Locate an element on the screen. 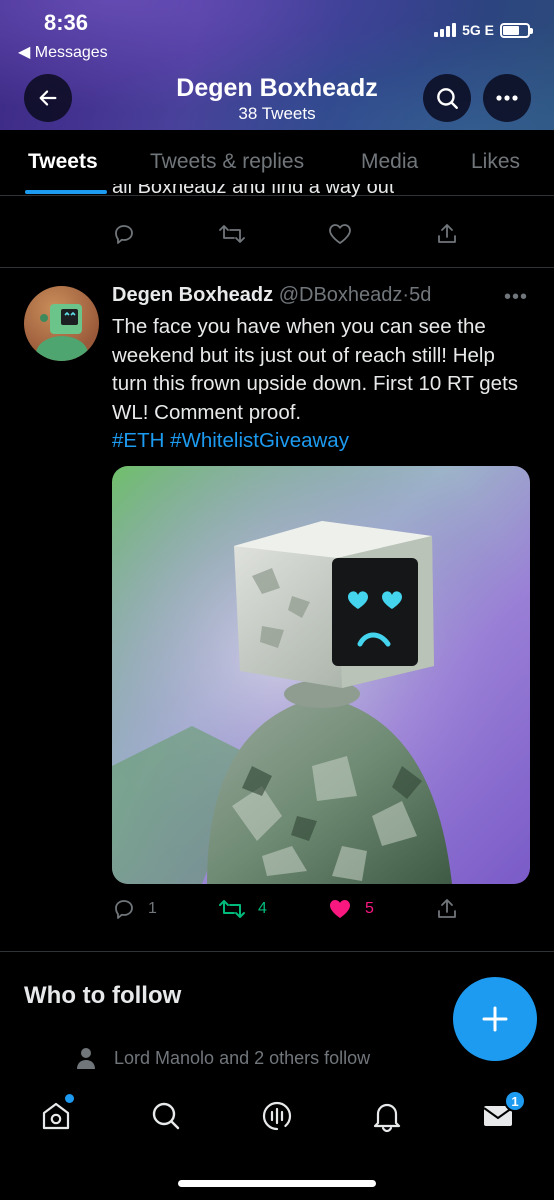 The image size is (554, 1200). more-icon is located at coordinates (507, 98).